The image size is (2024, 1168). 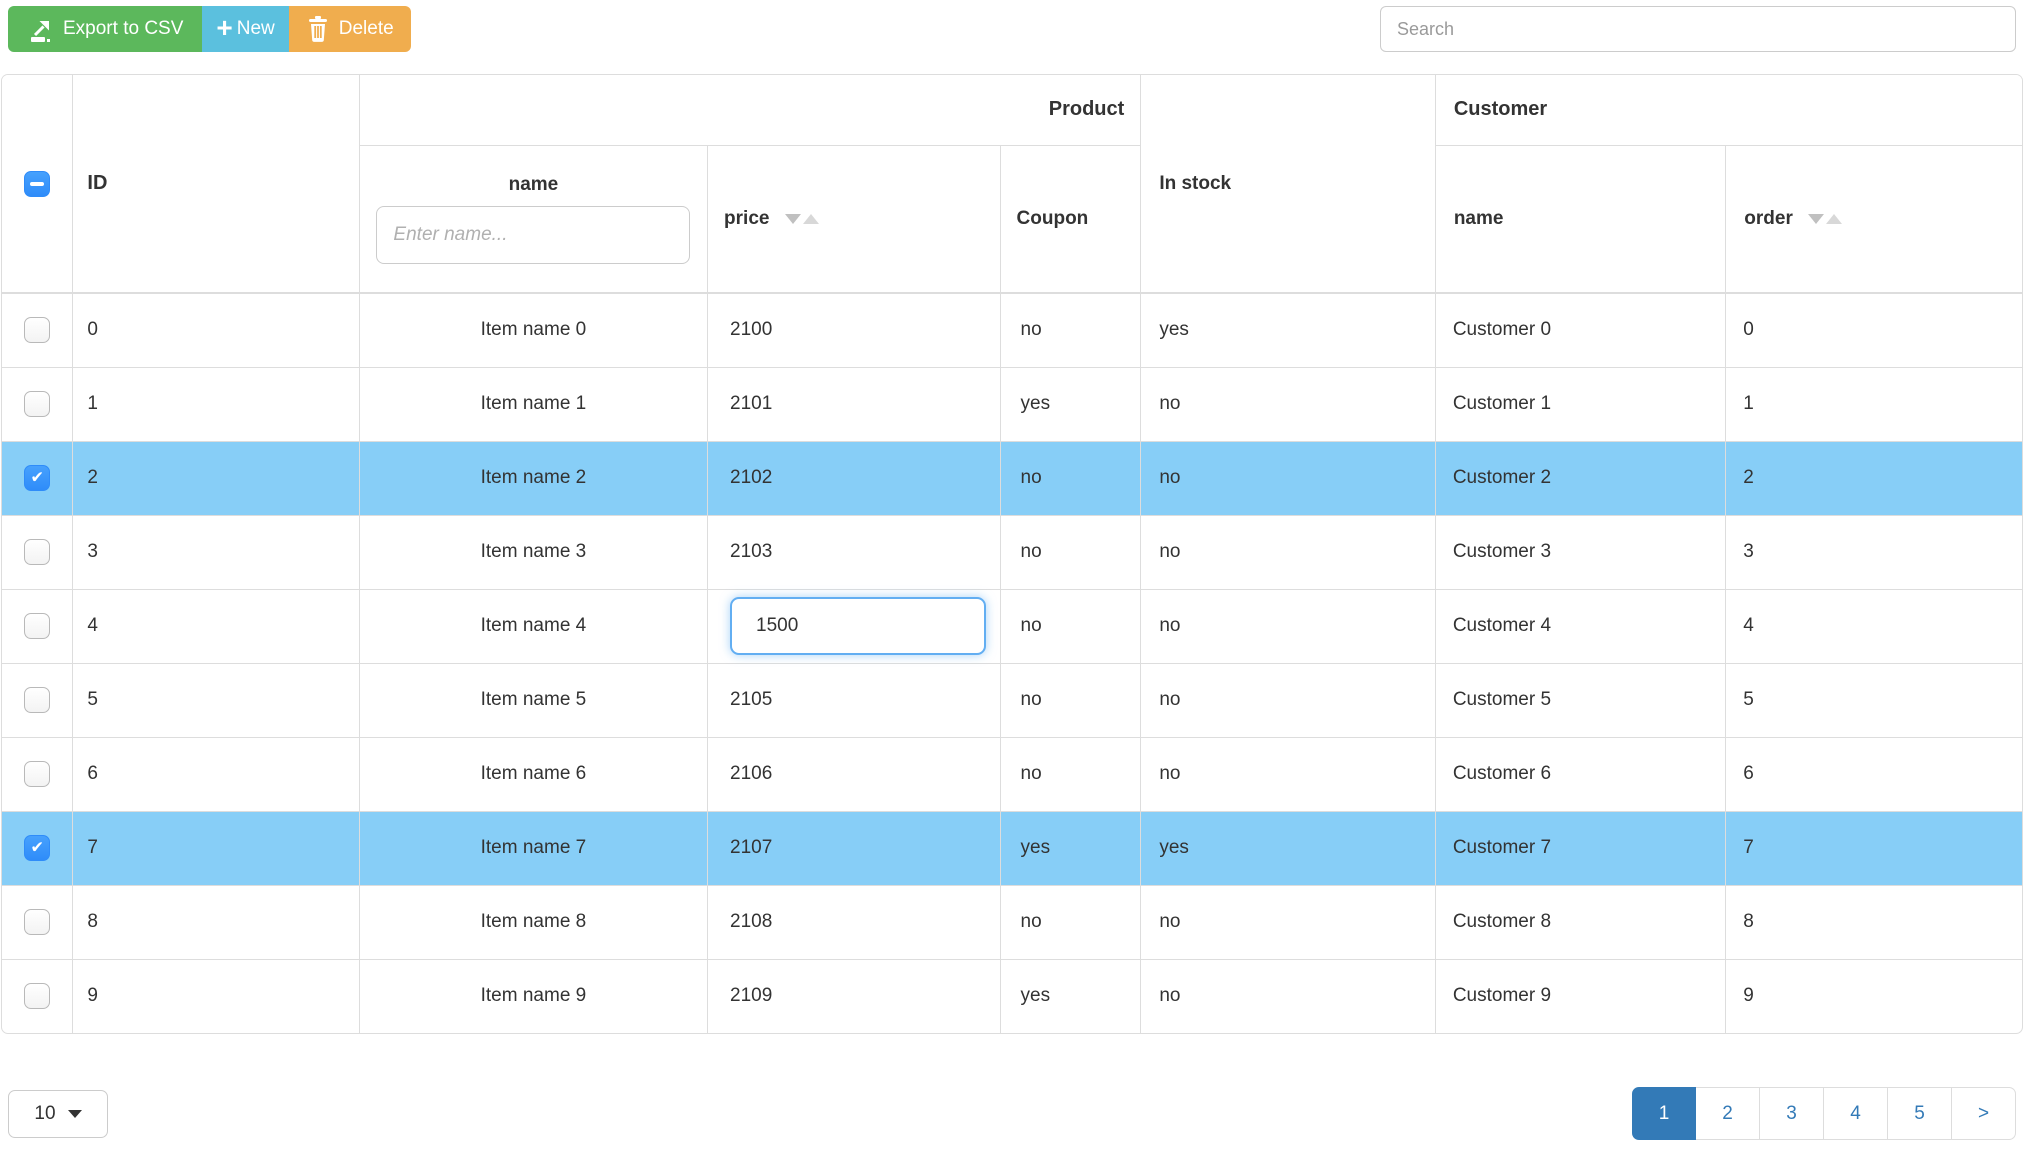 I want to click on next-page-button: >, so click(x=1984, y=1113).